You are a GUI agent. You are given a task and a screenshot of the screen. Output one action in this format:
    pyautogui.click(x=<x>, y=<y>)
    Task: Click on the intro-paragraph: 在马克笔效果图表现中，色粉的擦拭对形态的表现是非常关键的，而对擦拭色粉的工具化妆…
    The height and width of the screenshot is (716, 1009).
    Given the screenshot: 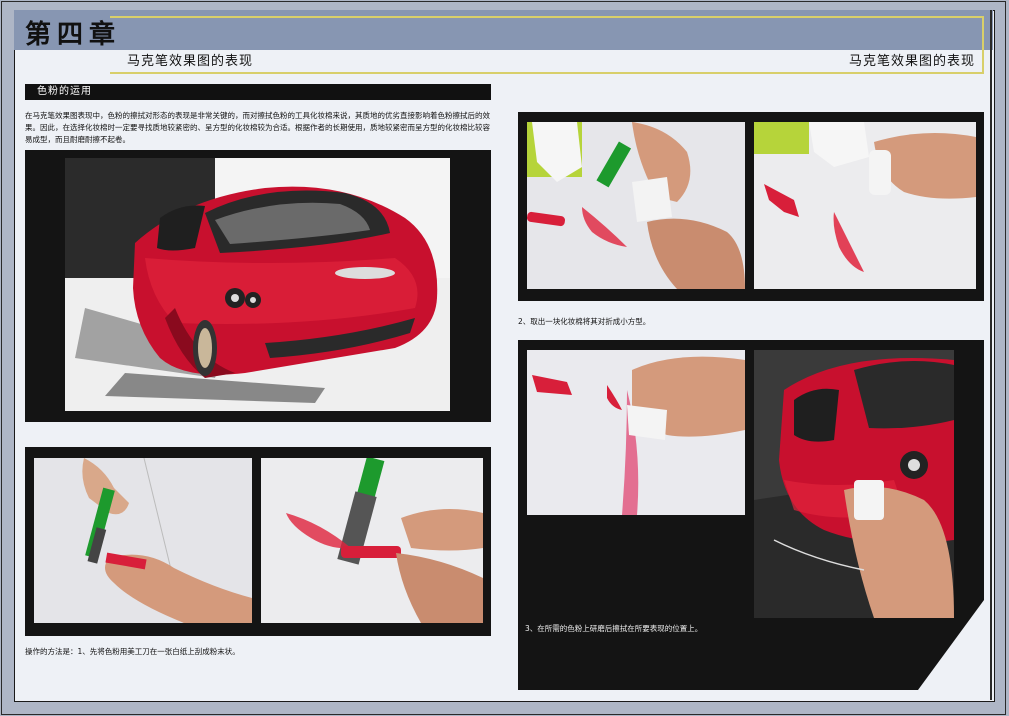 What is the action you would take?
    pyautogui.click(x=257, y=127)
    